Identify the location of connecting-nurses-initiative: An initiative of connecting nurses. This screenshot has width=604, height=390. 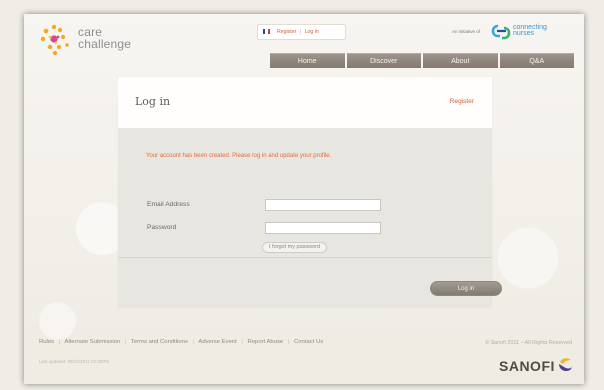
(511, 33).